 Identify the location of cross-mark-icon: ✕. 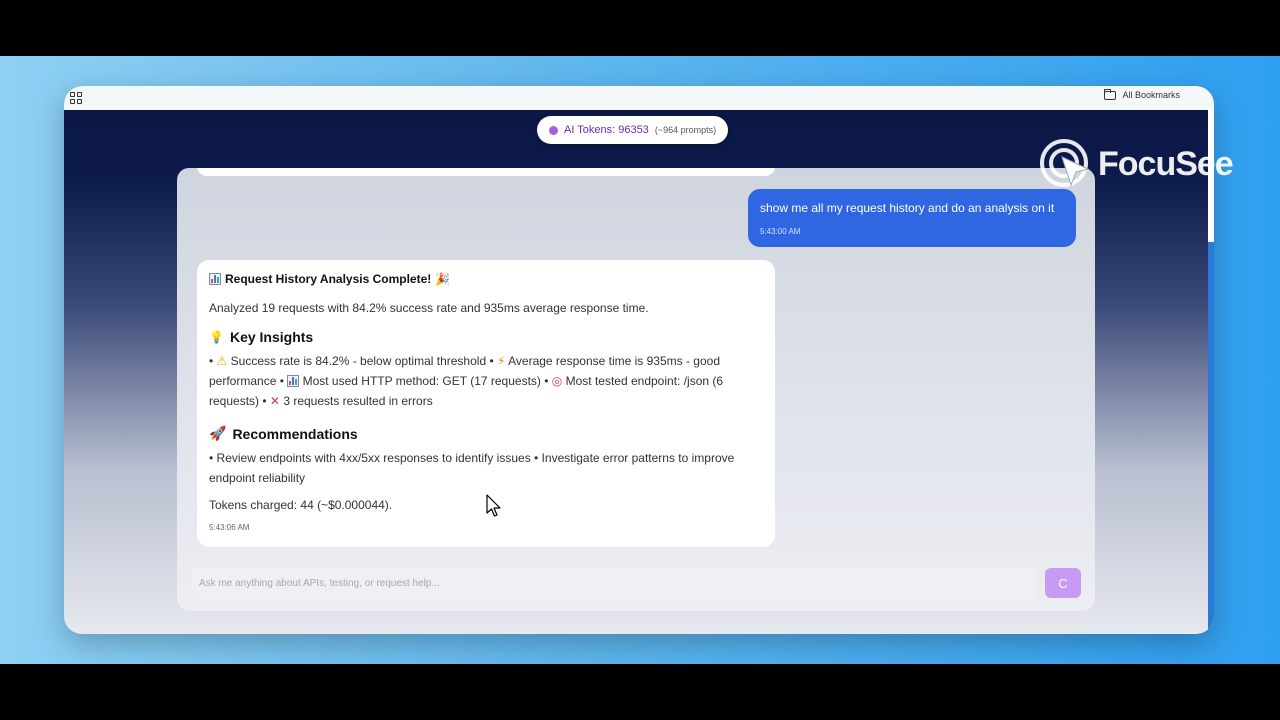
(274, 401).